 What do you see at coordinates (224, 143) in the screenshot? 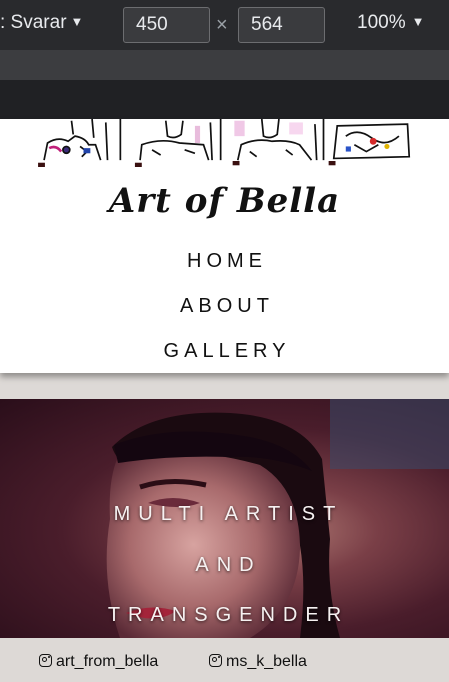
I see `artwork-strip-image` at bounding box center [224, 143].